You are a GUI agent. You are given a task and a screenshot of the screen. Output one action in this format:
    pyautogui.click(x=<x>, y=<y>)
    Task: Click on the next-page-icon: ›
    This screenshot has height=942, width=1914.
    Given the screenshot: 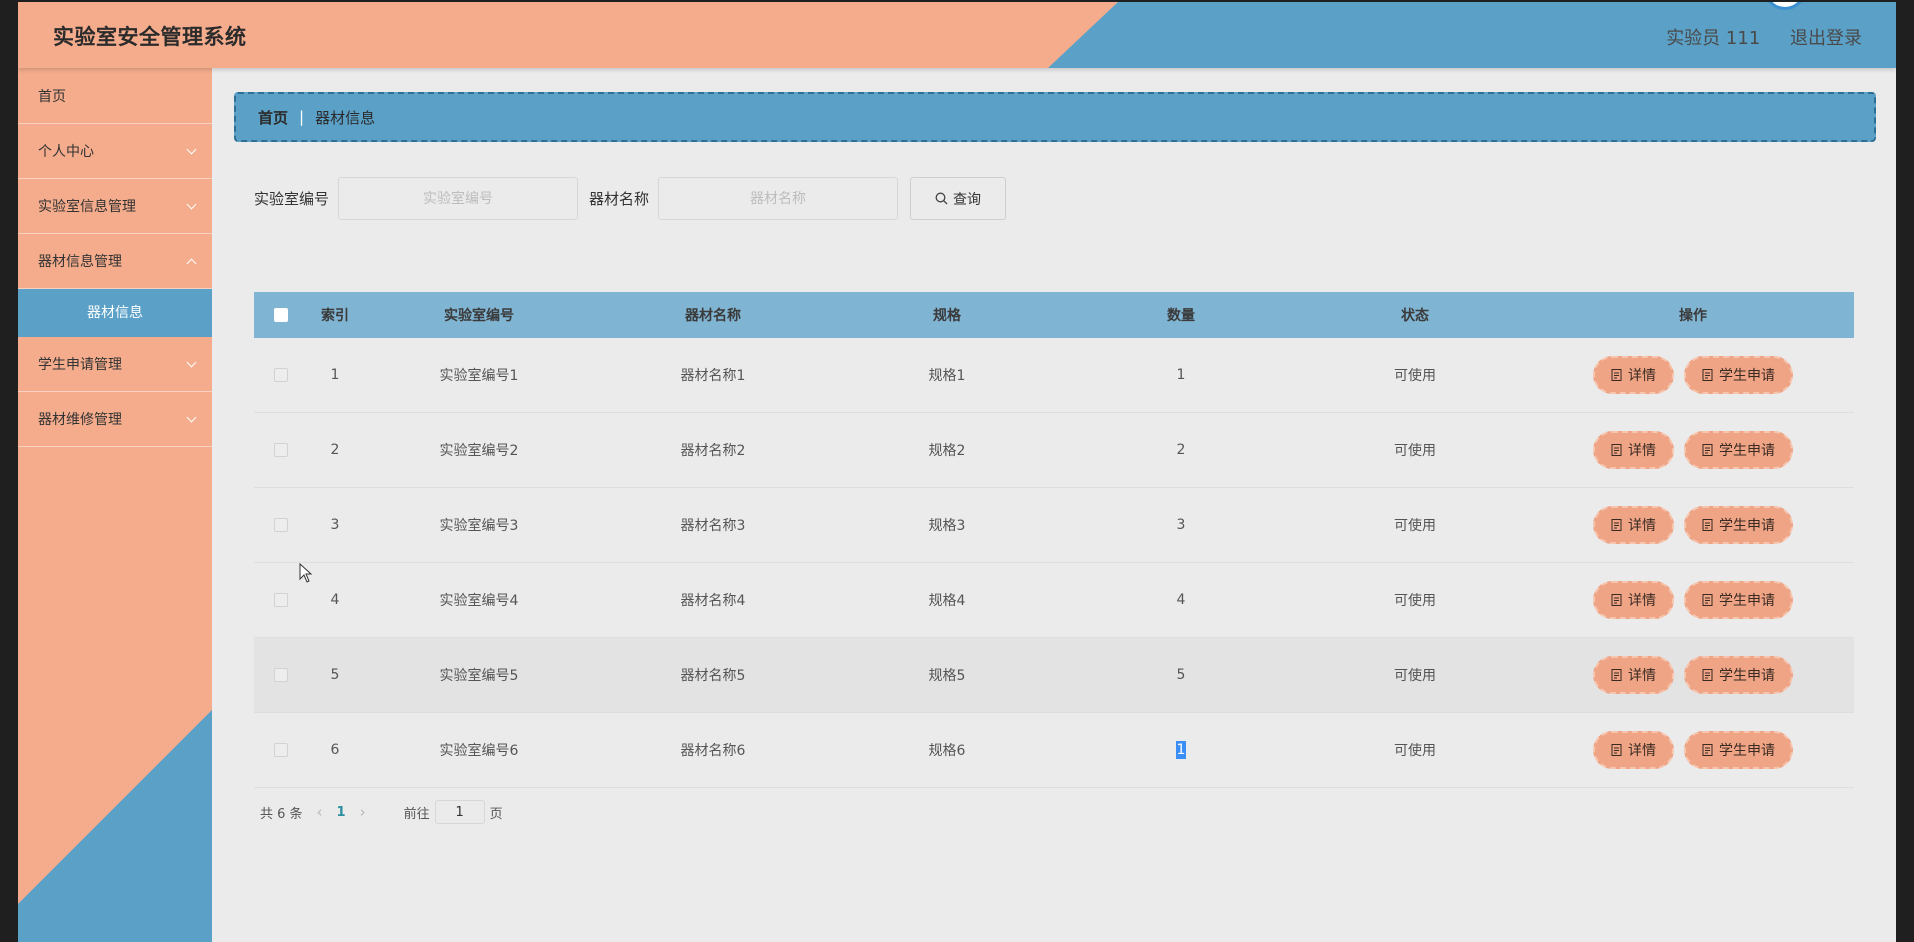 What is the action you would take?
    pyautogui.click(x=363, y=812)
    